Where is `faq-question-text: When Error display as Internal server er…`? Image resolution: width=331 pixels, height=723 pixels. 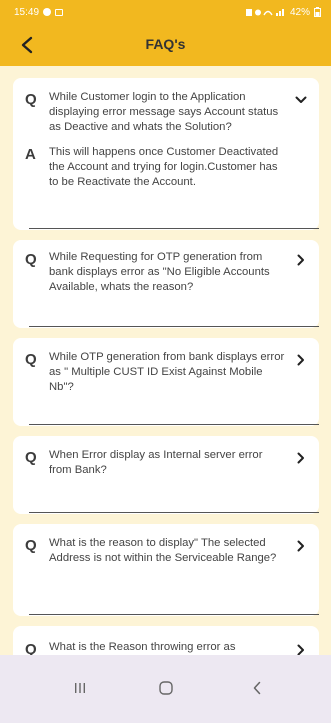
faq-question-text: When Error display as Internal server er… is located at coordinates (156, 462).